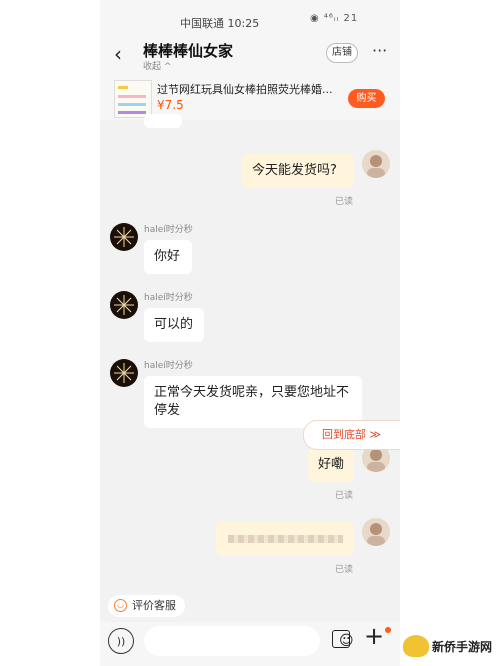 The image size is (500, 666). I want to click on message-bubble: 可以的, so click(174, 325).